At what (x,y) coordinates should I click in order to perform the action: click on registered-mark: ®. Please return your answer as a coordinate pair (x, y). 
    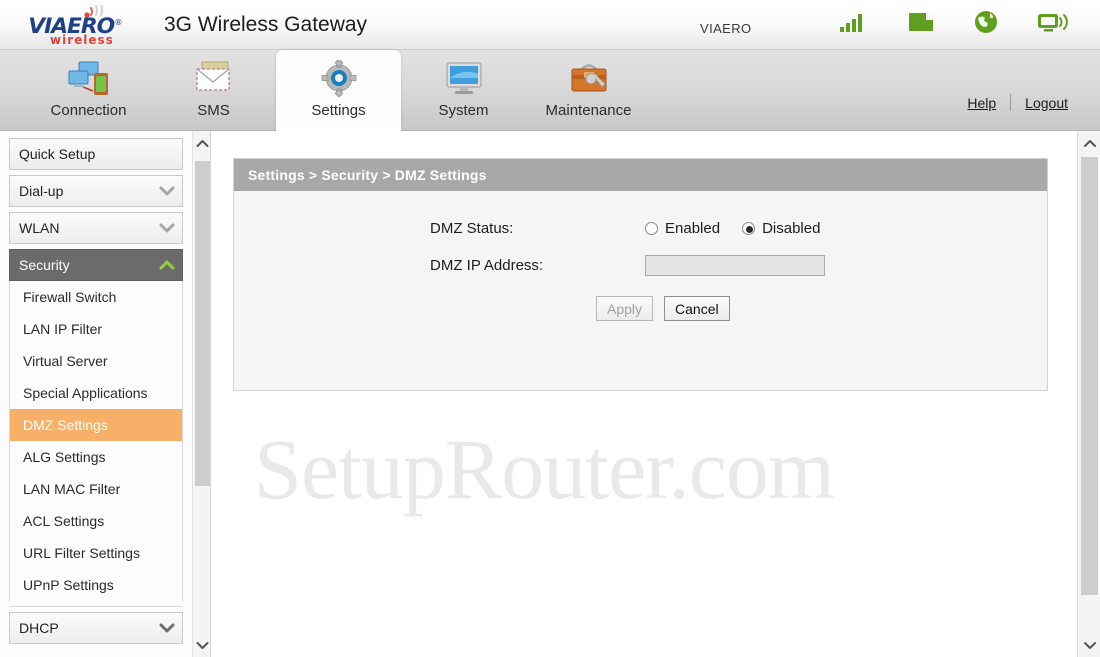
    Looking at the image, I should click on (118, 22).